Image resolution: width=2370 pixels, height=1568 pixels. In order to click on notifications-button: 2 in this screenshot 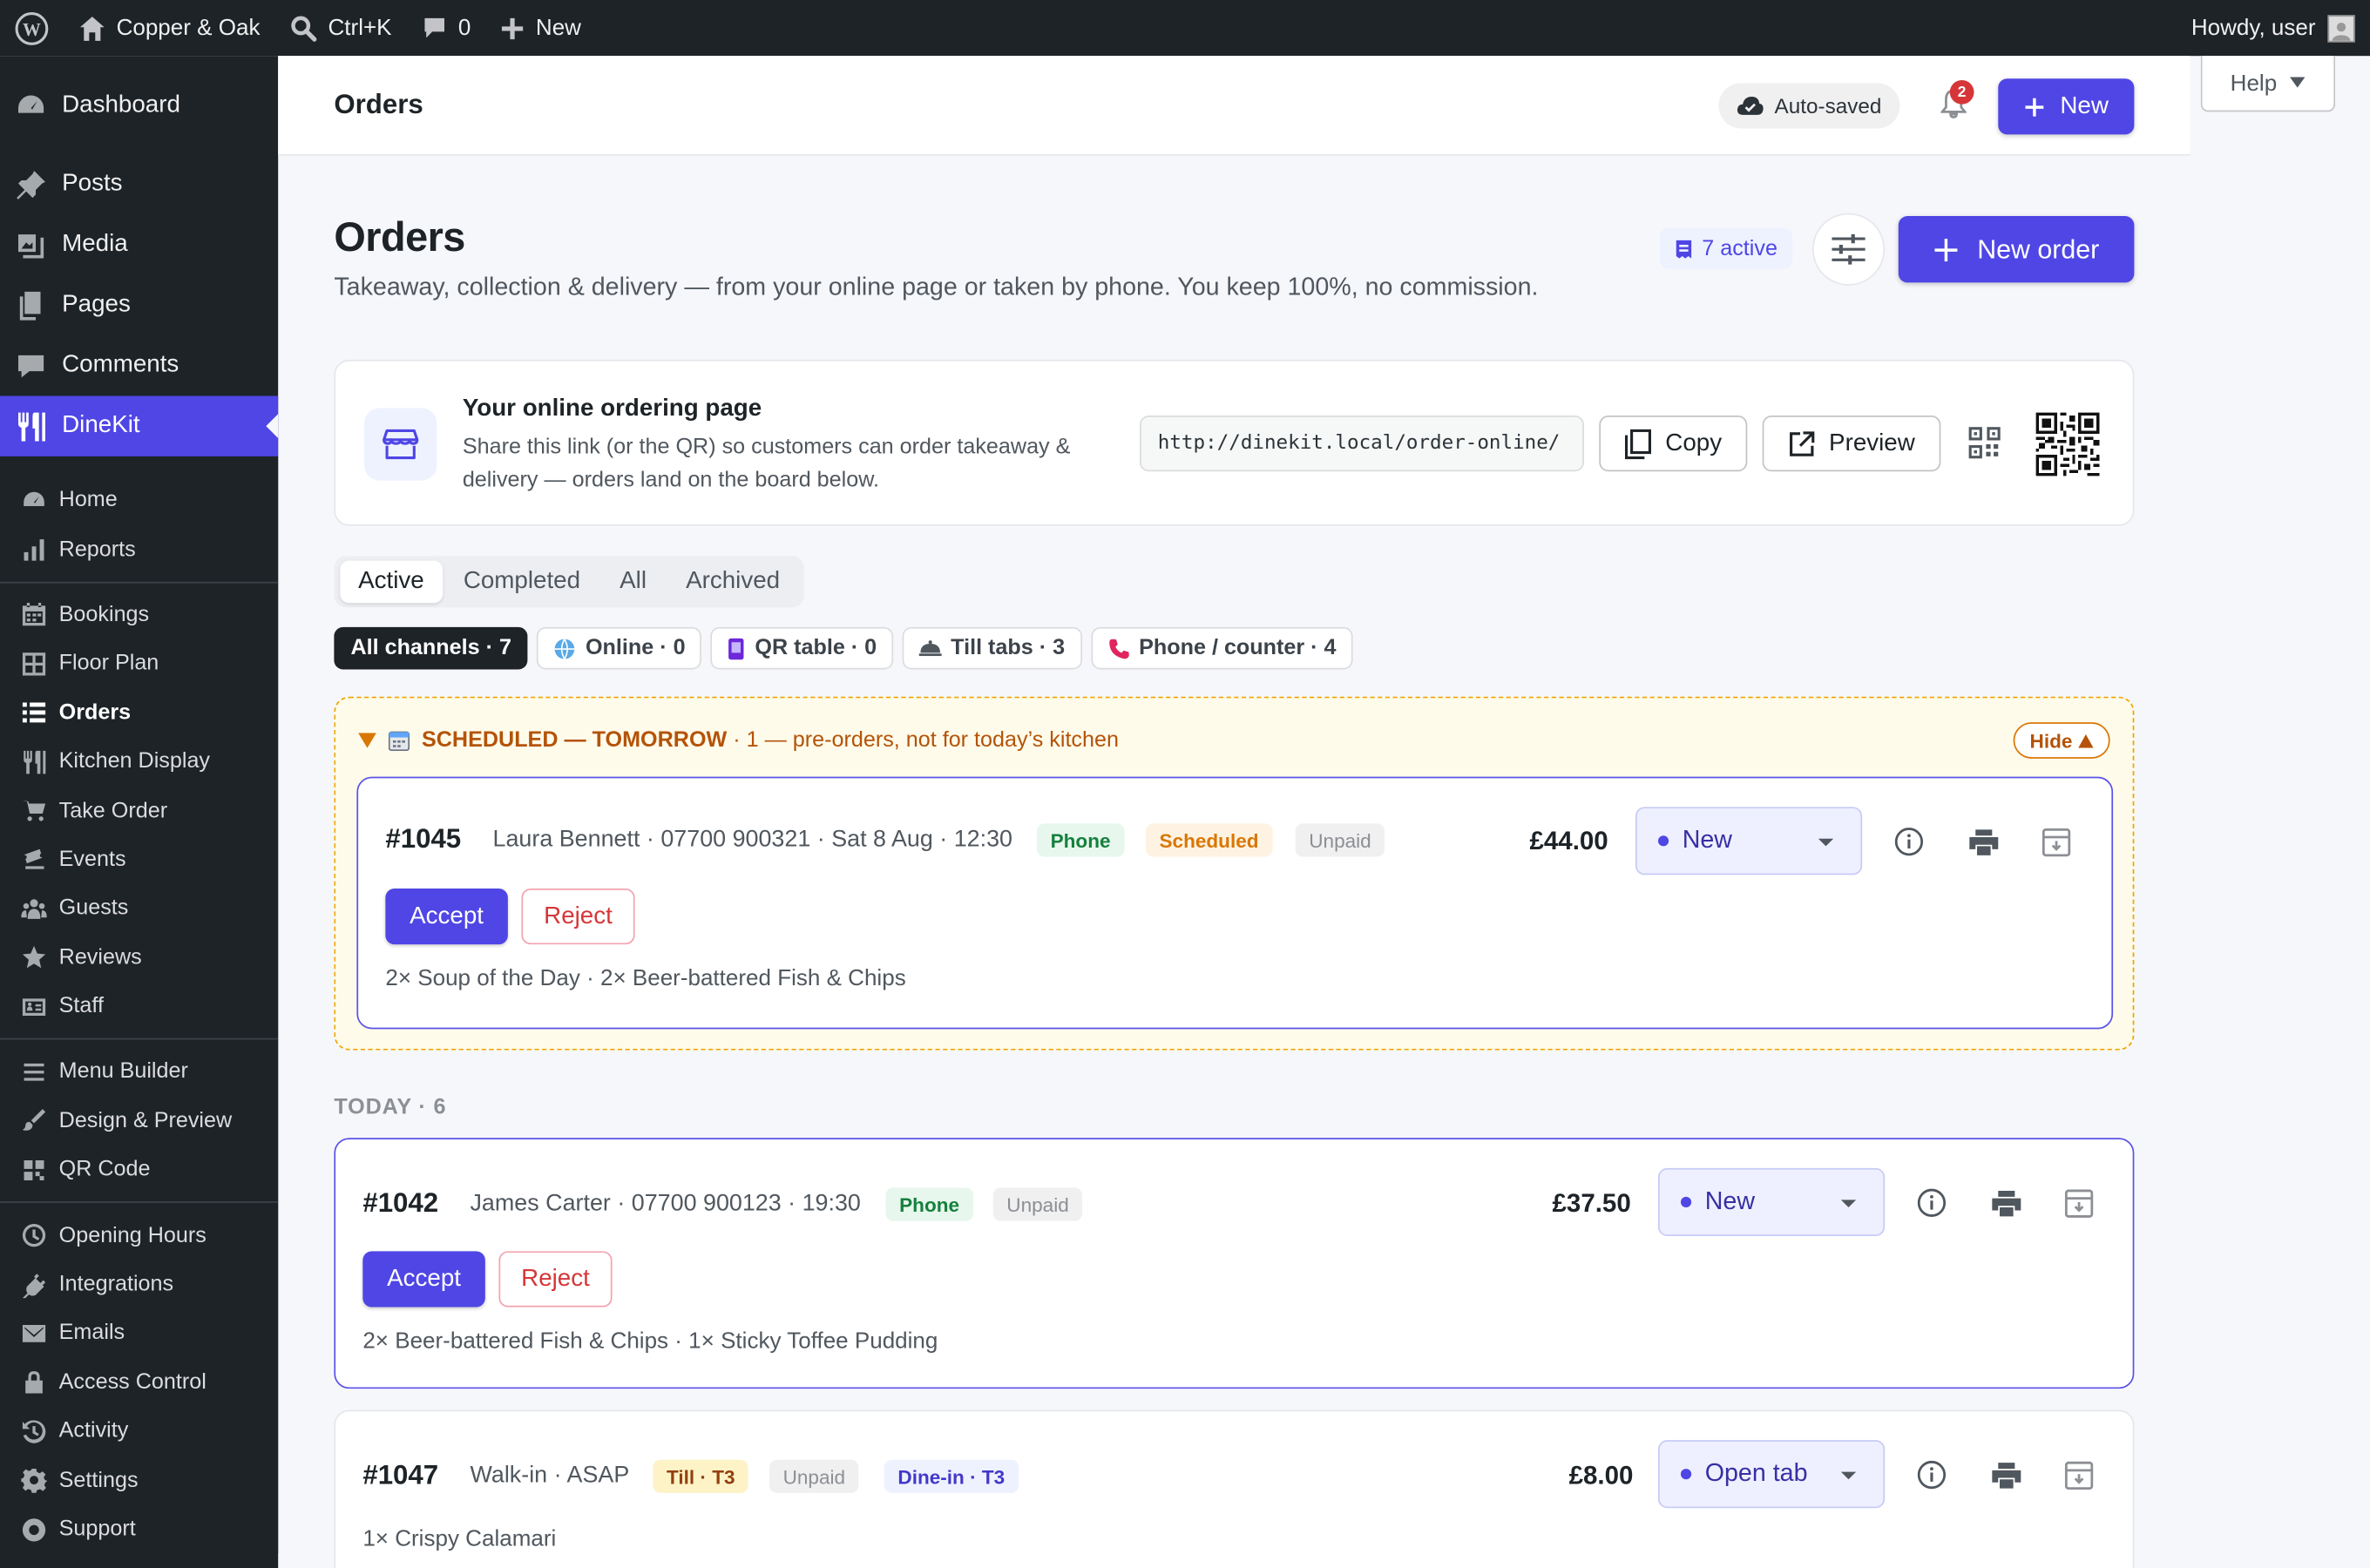, I will do `click(1957, 102)`.